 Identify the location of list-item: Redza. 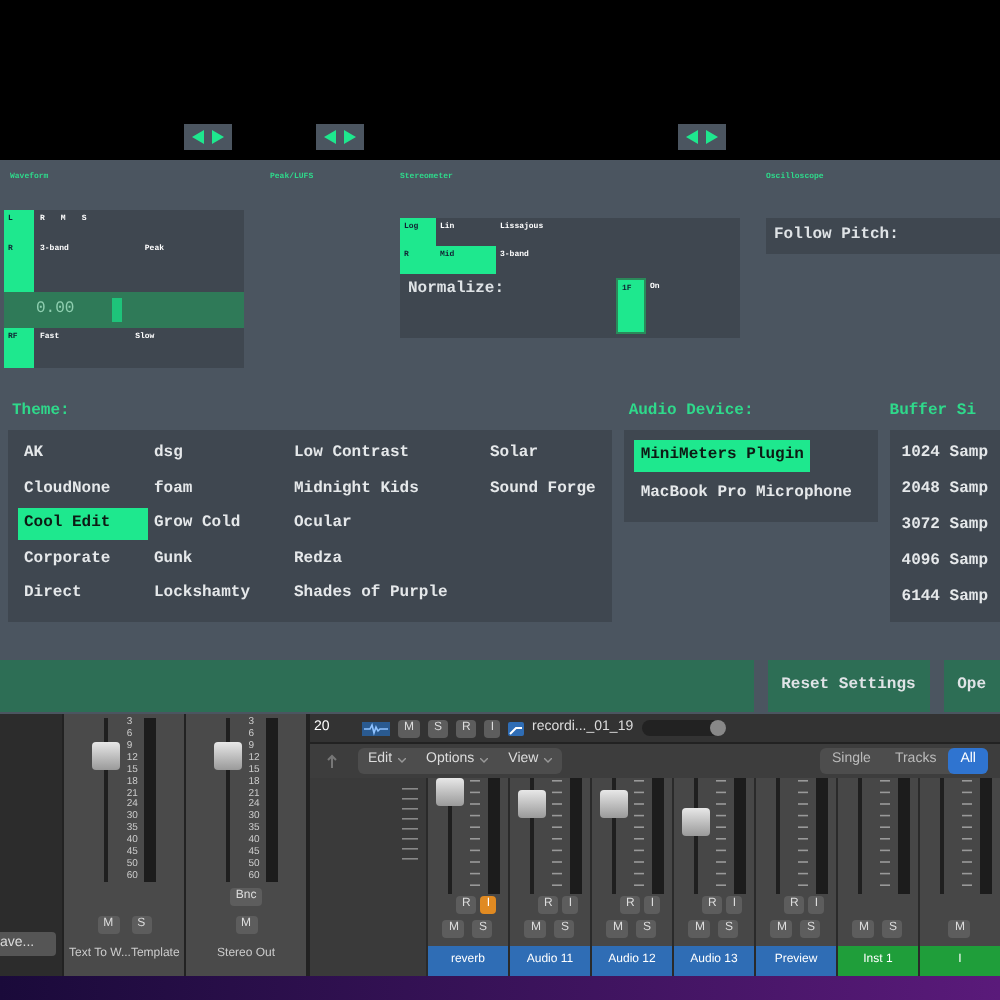
(386, 559).